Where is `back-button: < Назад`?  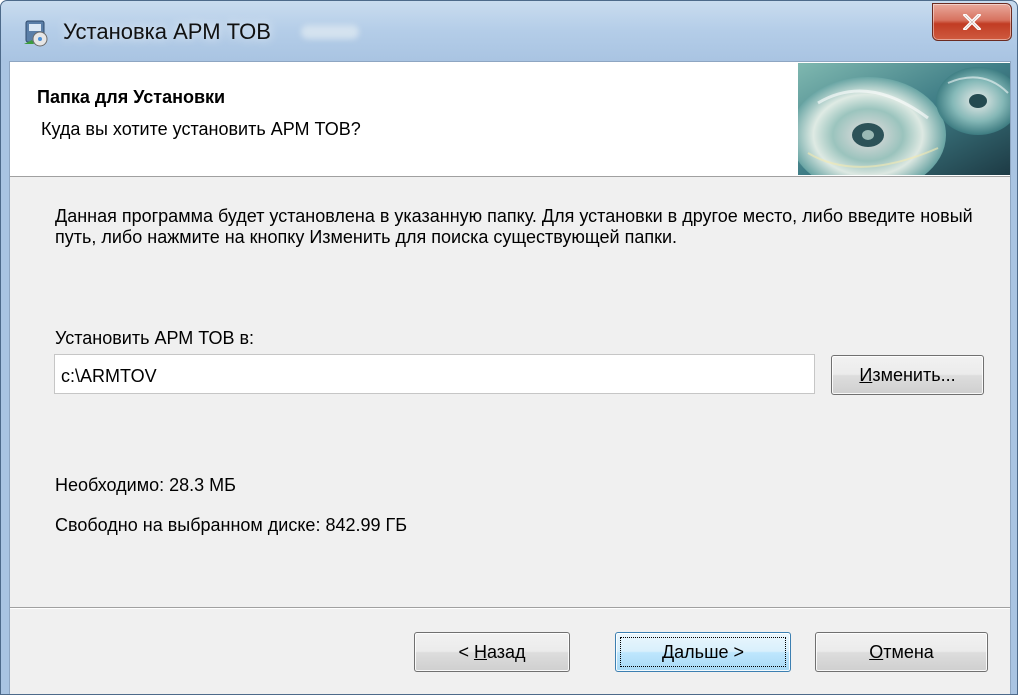 back-button: < Назад is located at coordinates (492, 652).